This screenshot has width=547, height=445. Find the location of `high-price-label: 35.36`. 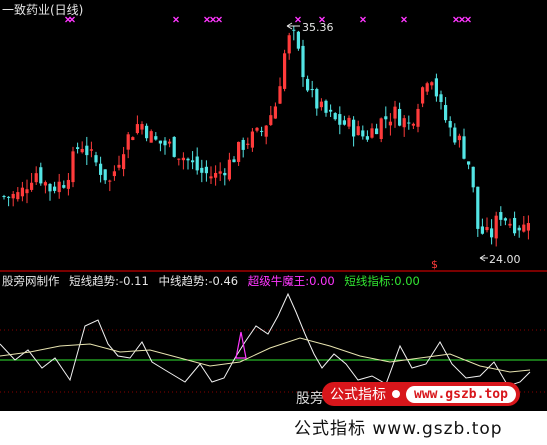

high-price-label: 35.36 is located at coordinates (318, 27).